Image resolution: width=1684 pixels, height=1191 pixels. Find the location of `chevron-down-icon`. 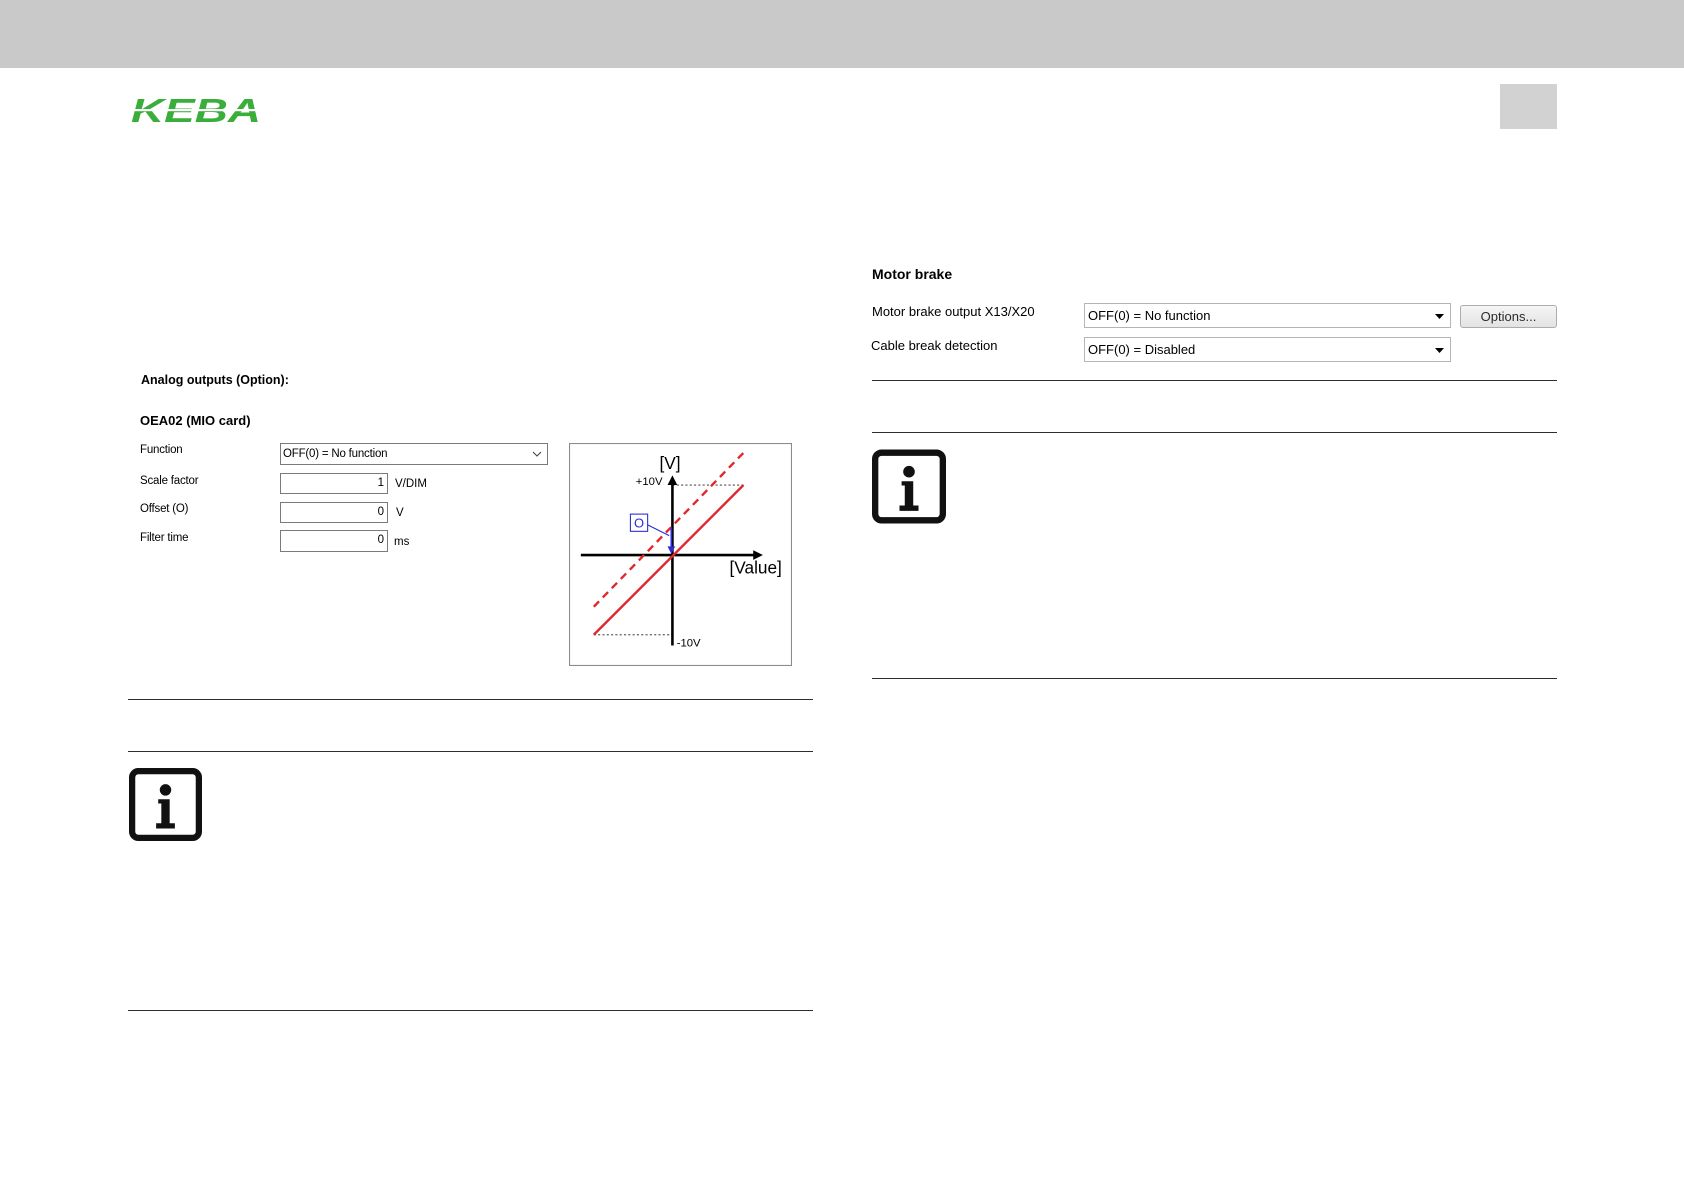

chevron-down-icon is located at coordinates (537, 454).